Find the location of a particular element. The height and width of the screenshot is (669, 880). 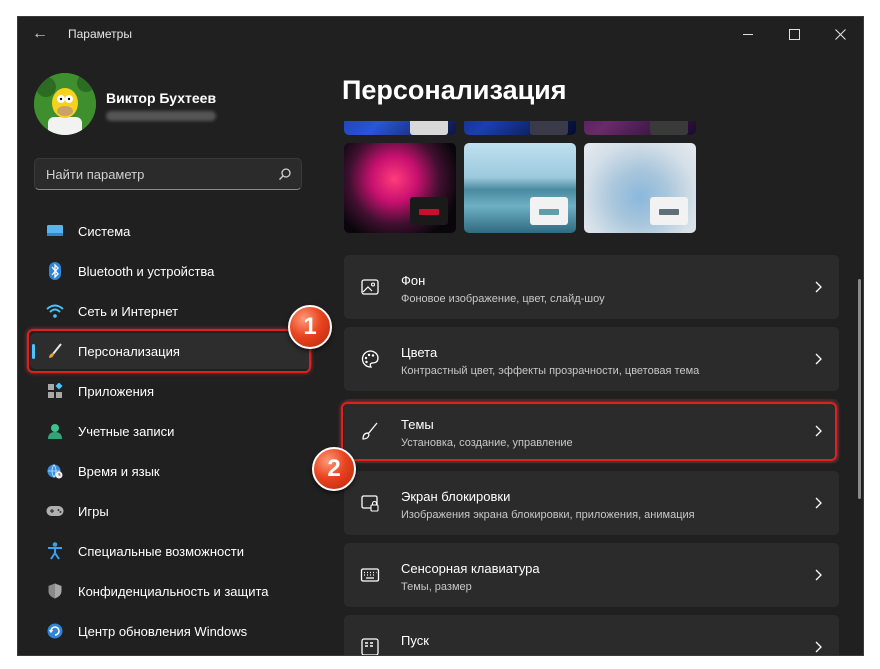

sidebar-item-accounts: Учетные записи is located at coordinates (171, 431).